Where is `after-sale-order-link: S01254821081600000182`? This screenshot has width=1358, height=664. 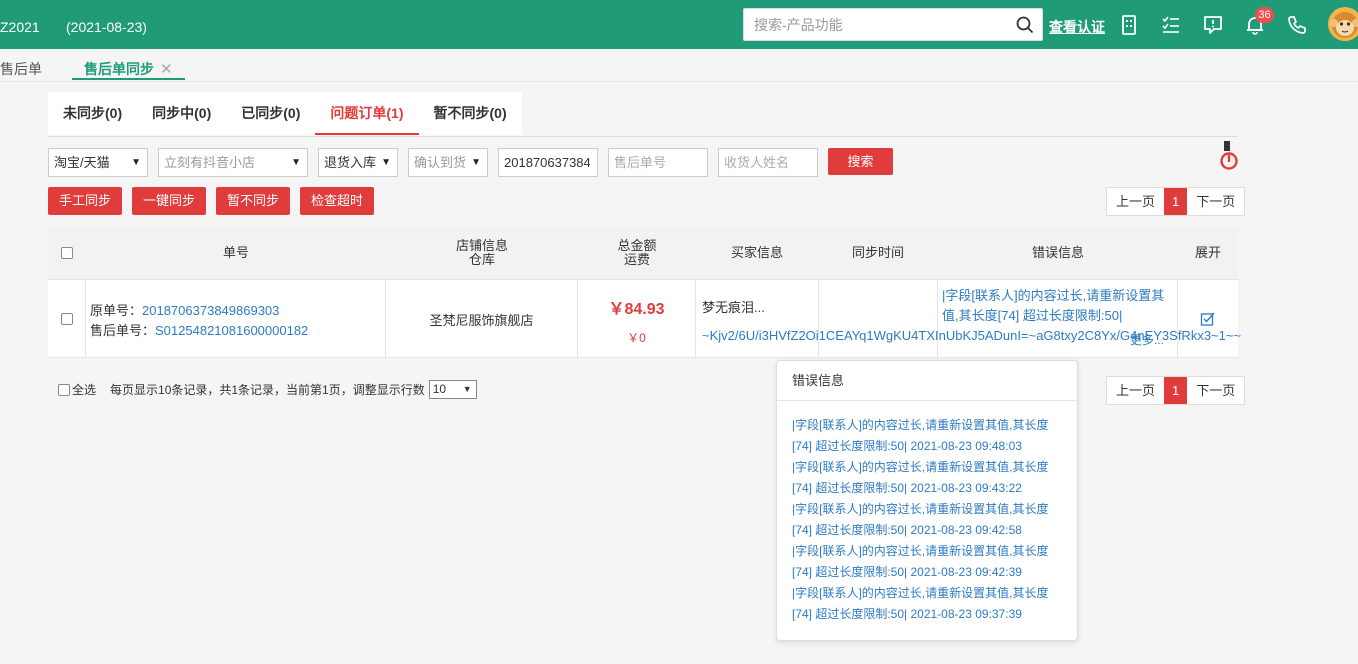 after-sale-order-link: S01254821081600000182 is located at coordinates (231, 330).